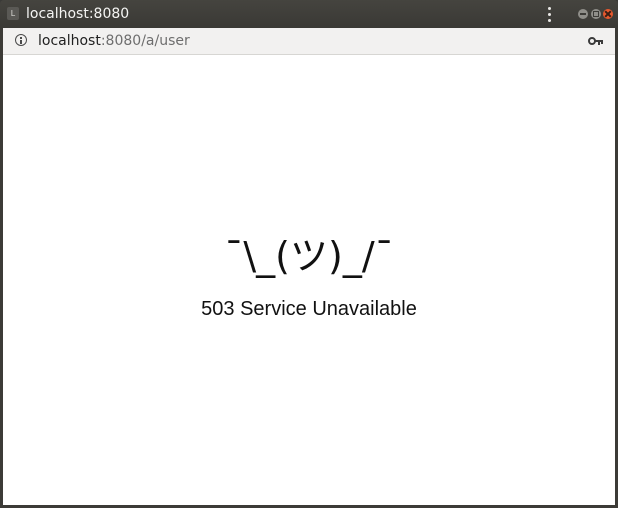 The height and width of the screenshot is (508, 618). What do you see at coordinates (596, 41) in the screenshot?
I see `key-icon` at bounding box center [596, 41].